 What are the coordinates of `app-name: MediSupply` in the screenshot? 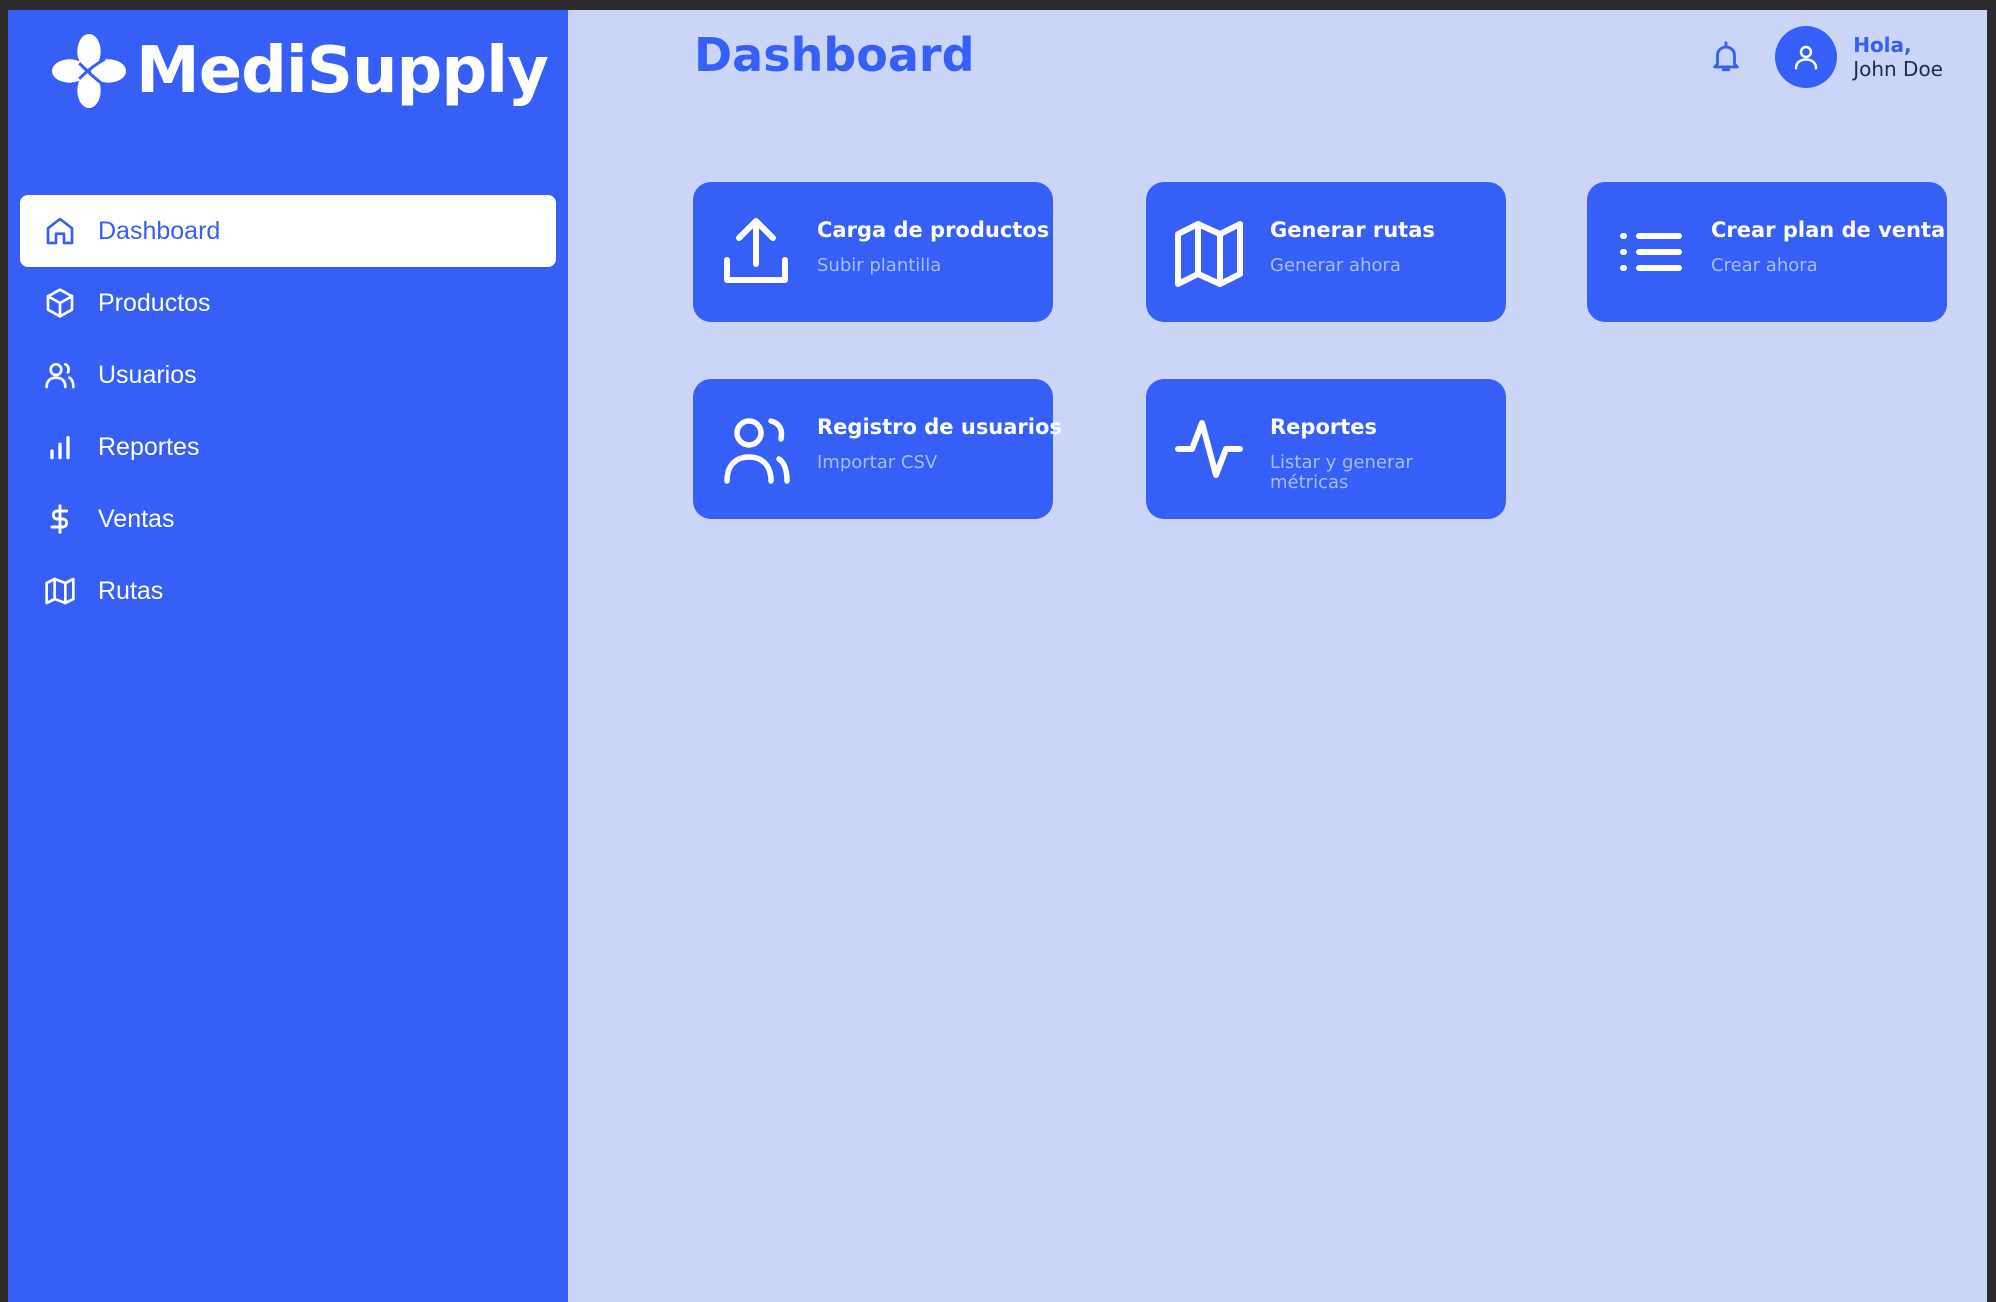 It's located at (342, 71).